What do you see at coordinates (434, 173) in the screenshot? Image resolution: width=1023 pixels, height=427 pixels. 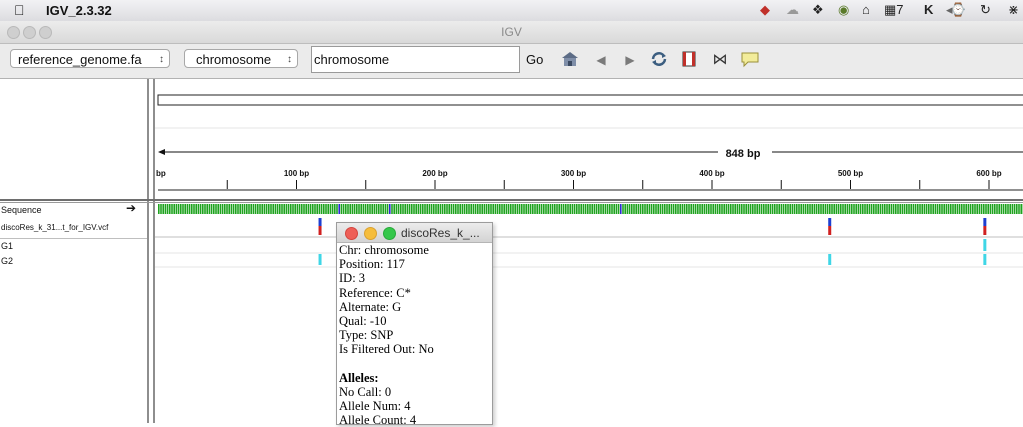 I see `ruler-tick-label: 200 bp` at bounding box center [434, 173].